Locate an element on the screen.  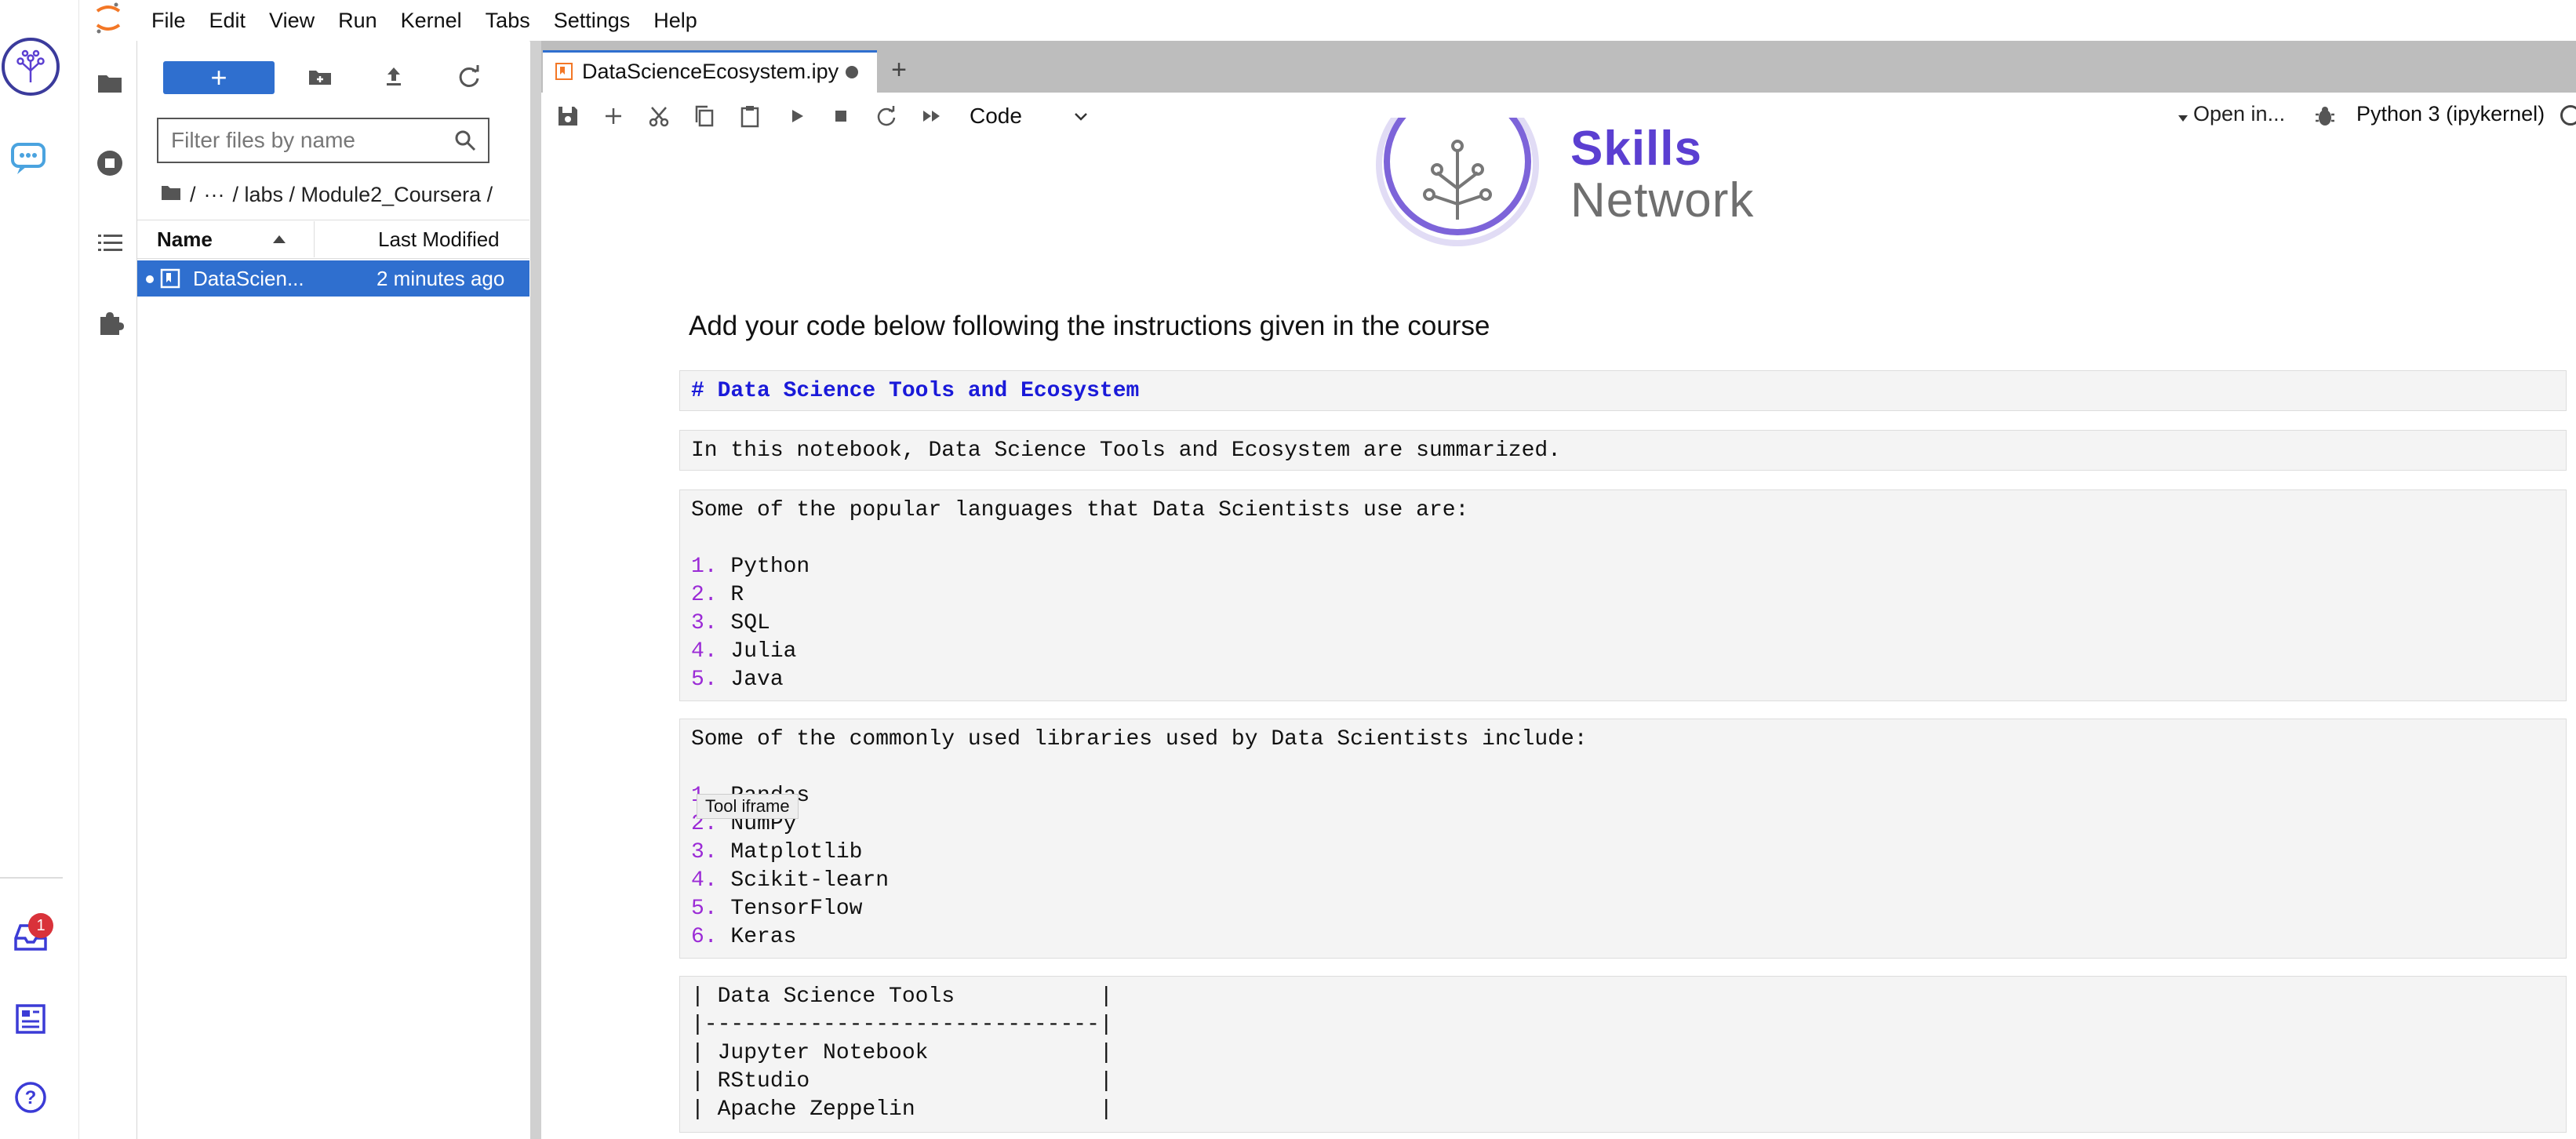
jupyter-logo-icon is located at coordinates (109, 19).